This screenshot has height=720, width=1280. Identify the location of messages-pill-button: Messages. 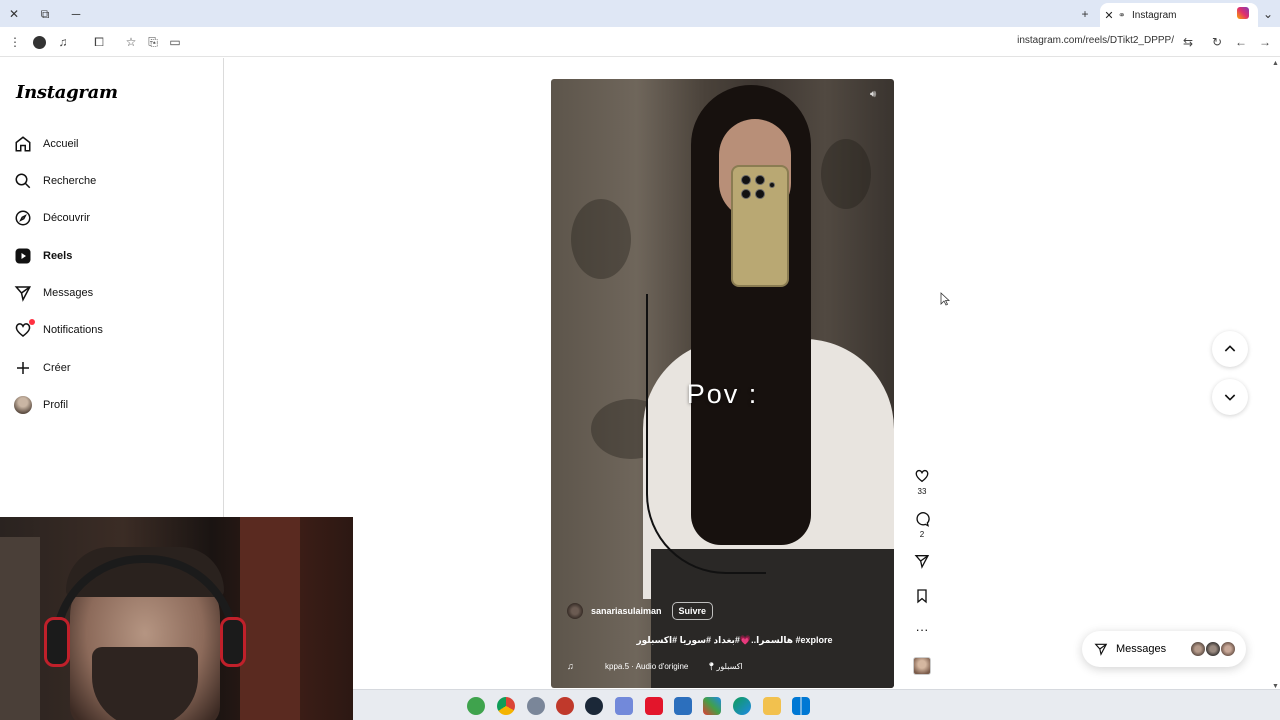
(1164, 649).